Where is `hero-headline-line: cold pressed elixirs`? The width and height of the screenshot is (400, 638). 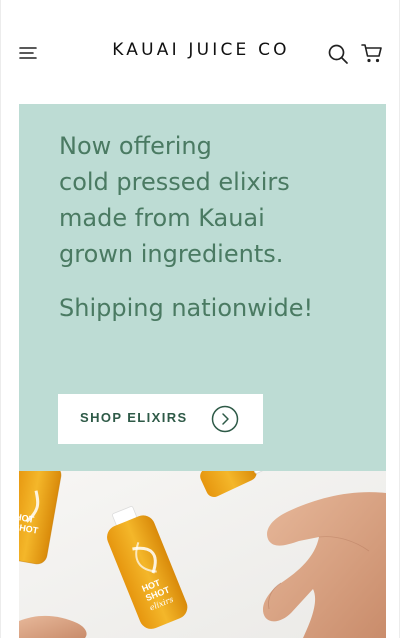 hero-headline-line: cold pressed elixirs is located at coordinates (174, 182).